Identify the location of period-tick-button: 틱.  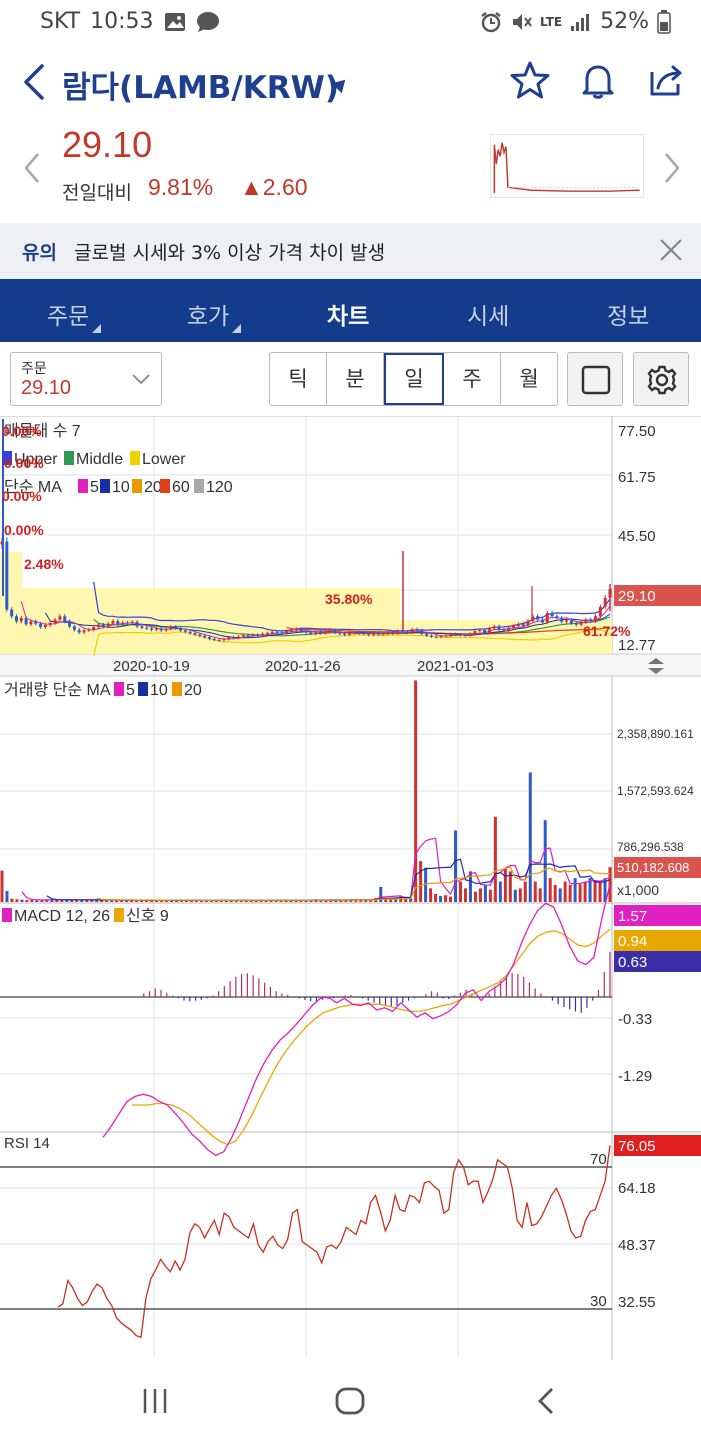
(298, 379).